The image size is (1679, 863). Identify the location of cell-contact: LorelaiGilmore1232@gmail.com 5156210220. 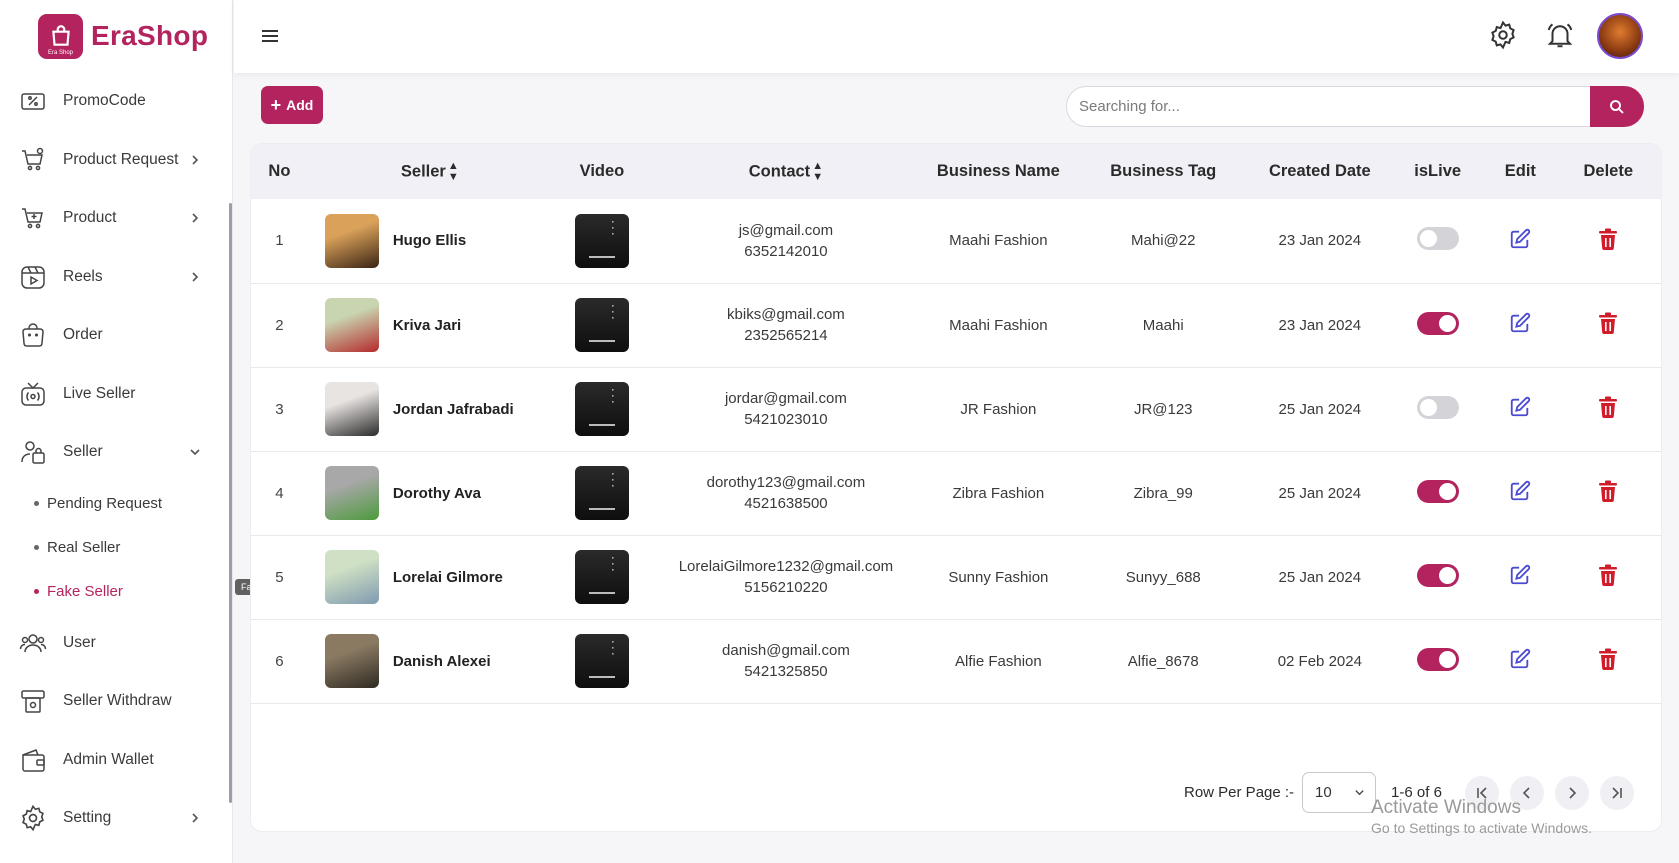
(786, 577).